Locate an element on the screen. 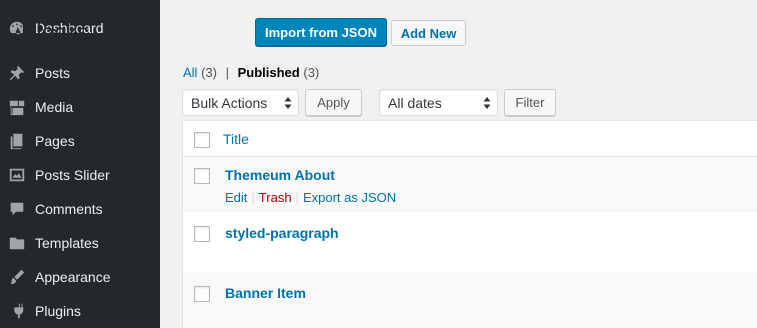 This screenshot has height=328, width=757. filter-all-count: (3) is located at coordinates (209, 72).